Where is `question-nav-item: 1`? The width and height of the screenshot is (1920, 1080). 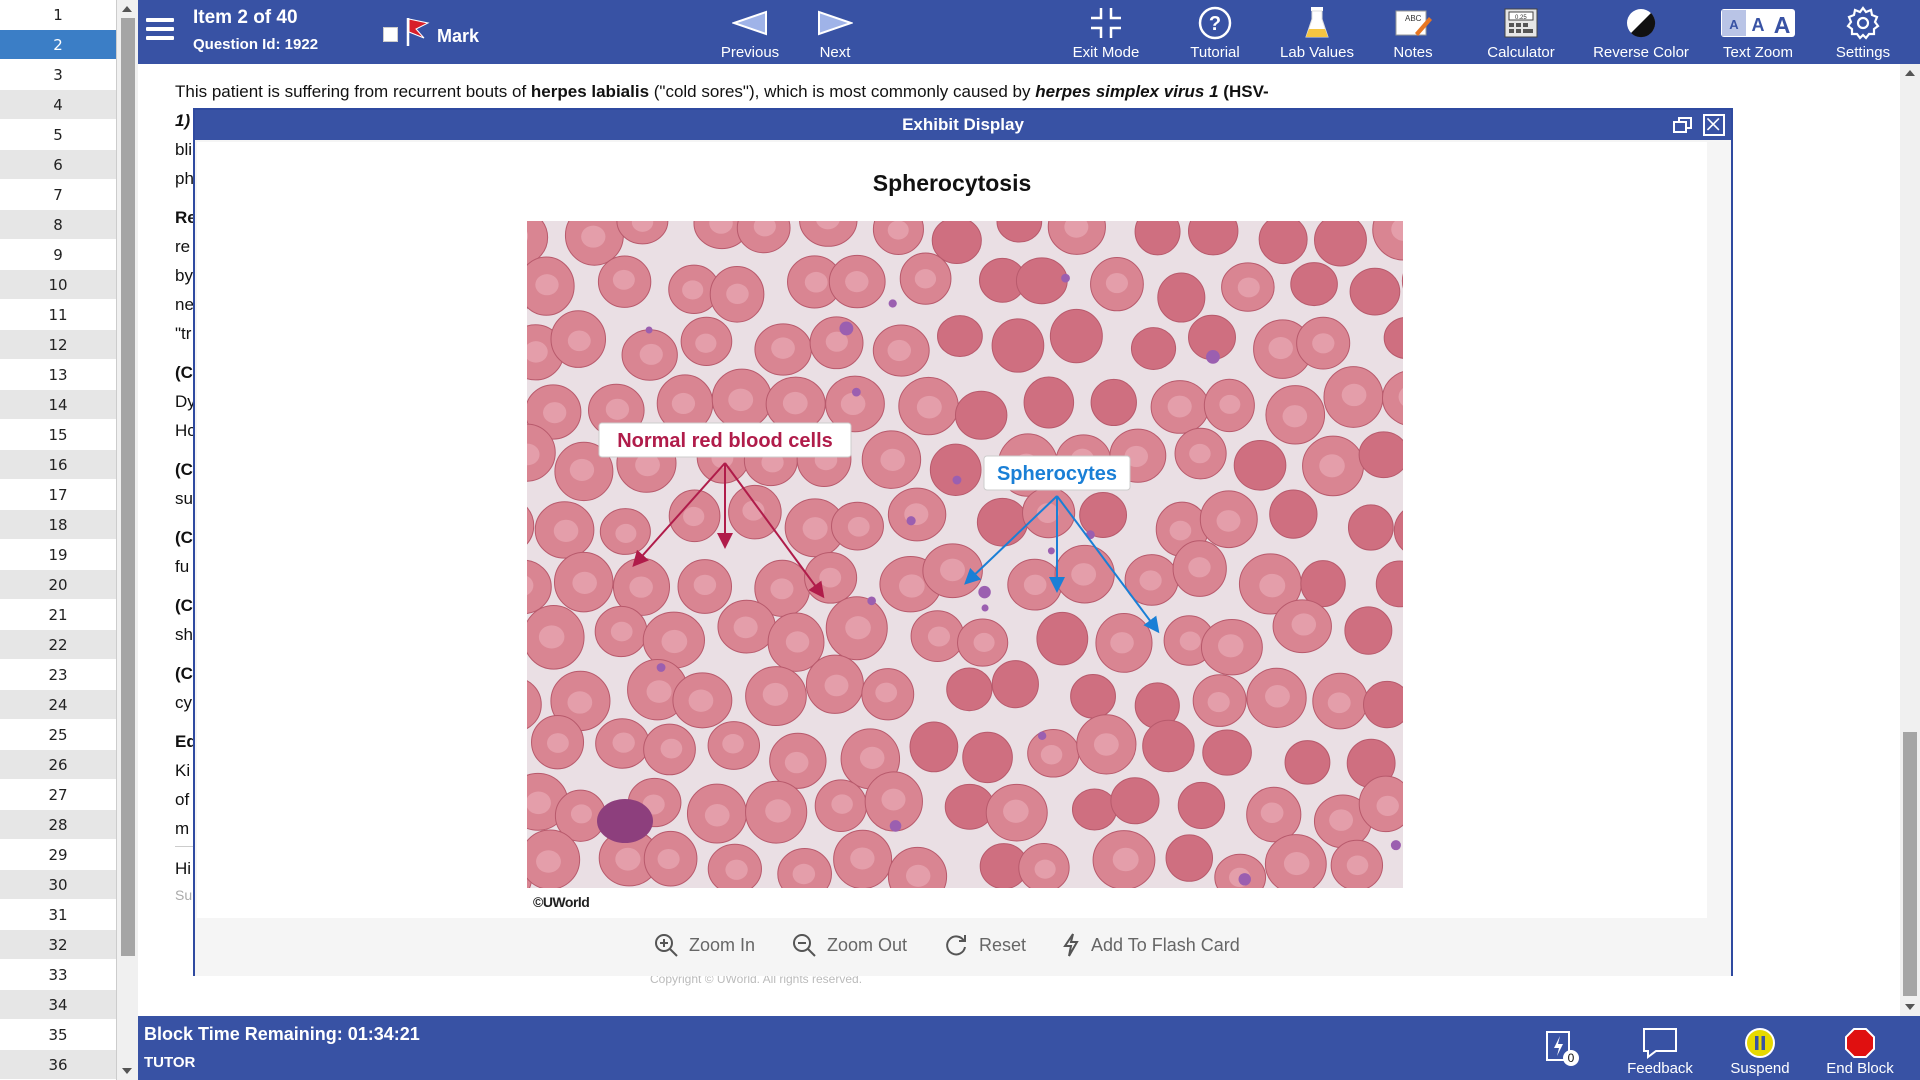 question-nav-item: 1 is located at coordinates (58, 15).